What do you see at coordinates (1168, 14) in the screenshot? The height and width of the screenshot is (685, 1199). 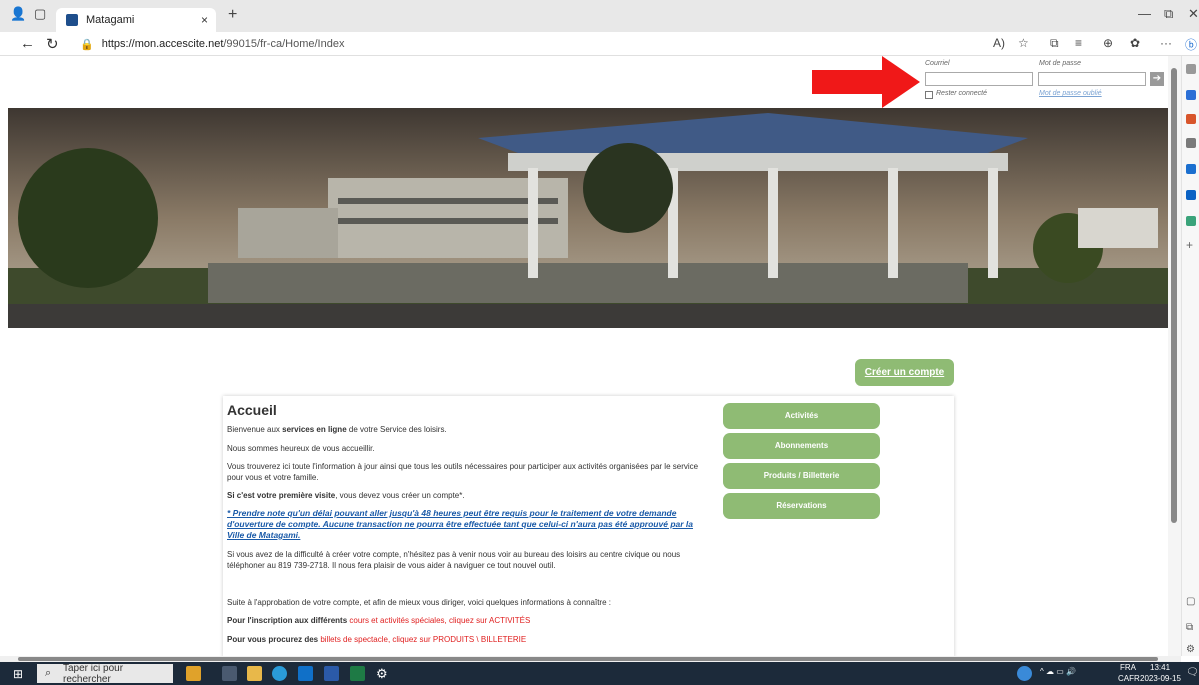 I see `restore-button: ⧉` at bounding box center [1168, 14].